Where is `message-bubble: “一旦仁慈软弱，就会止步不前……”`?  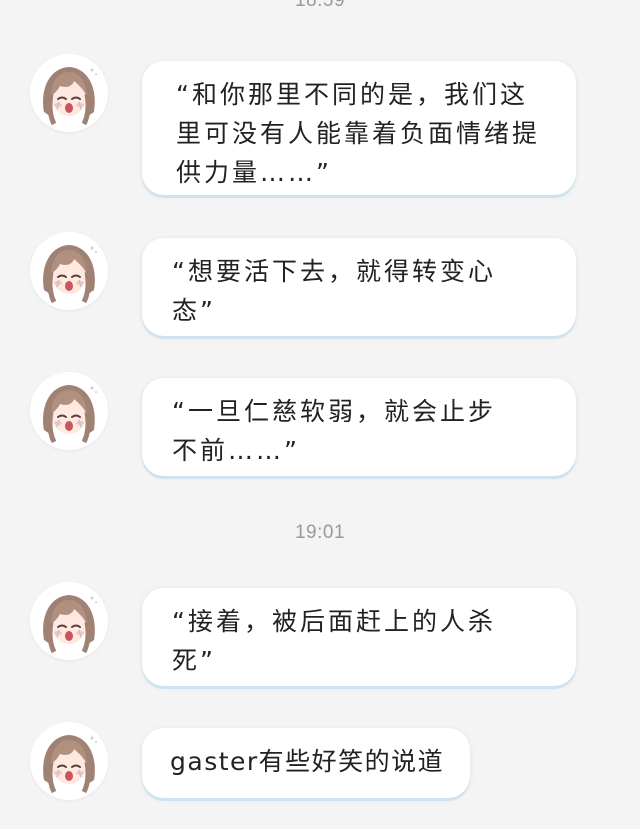 message-bubble: “一旦仁慈软弱，就会止步不前……” is located at coordinates (359, 427).